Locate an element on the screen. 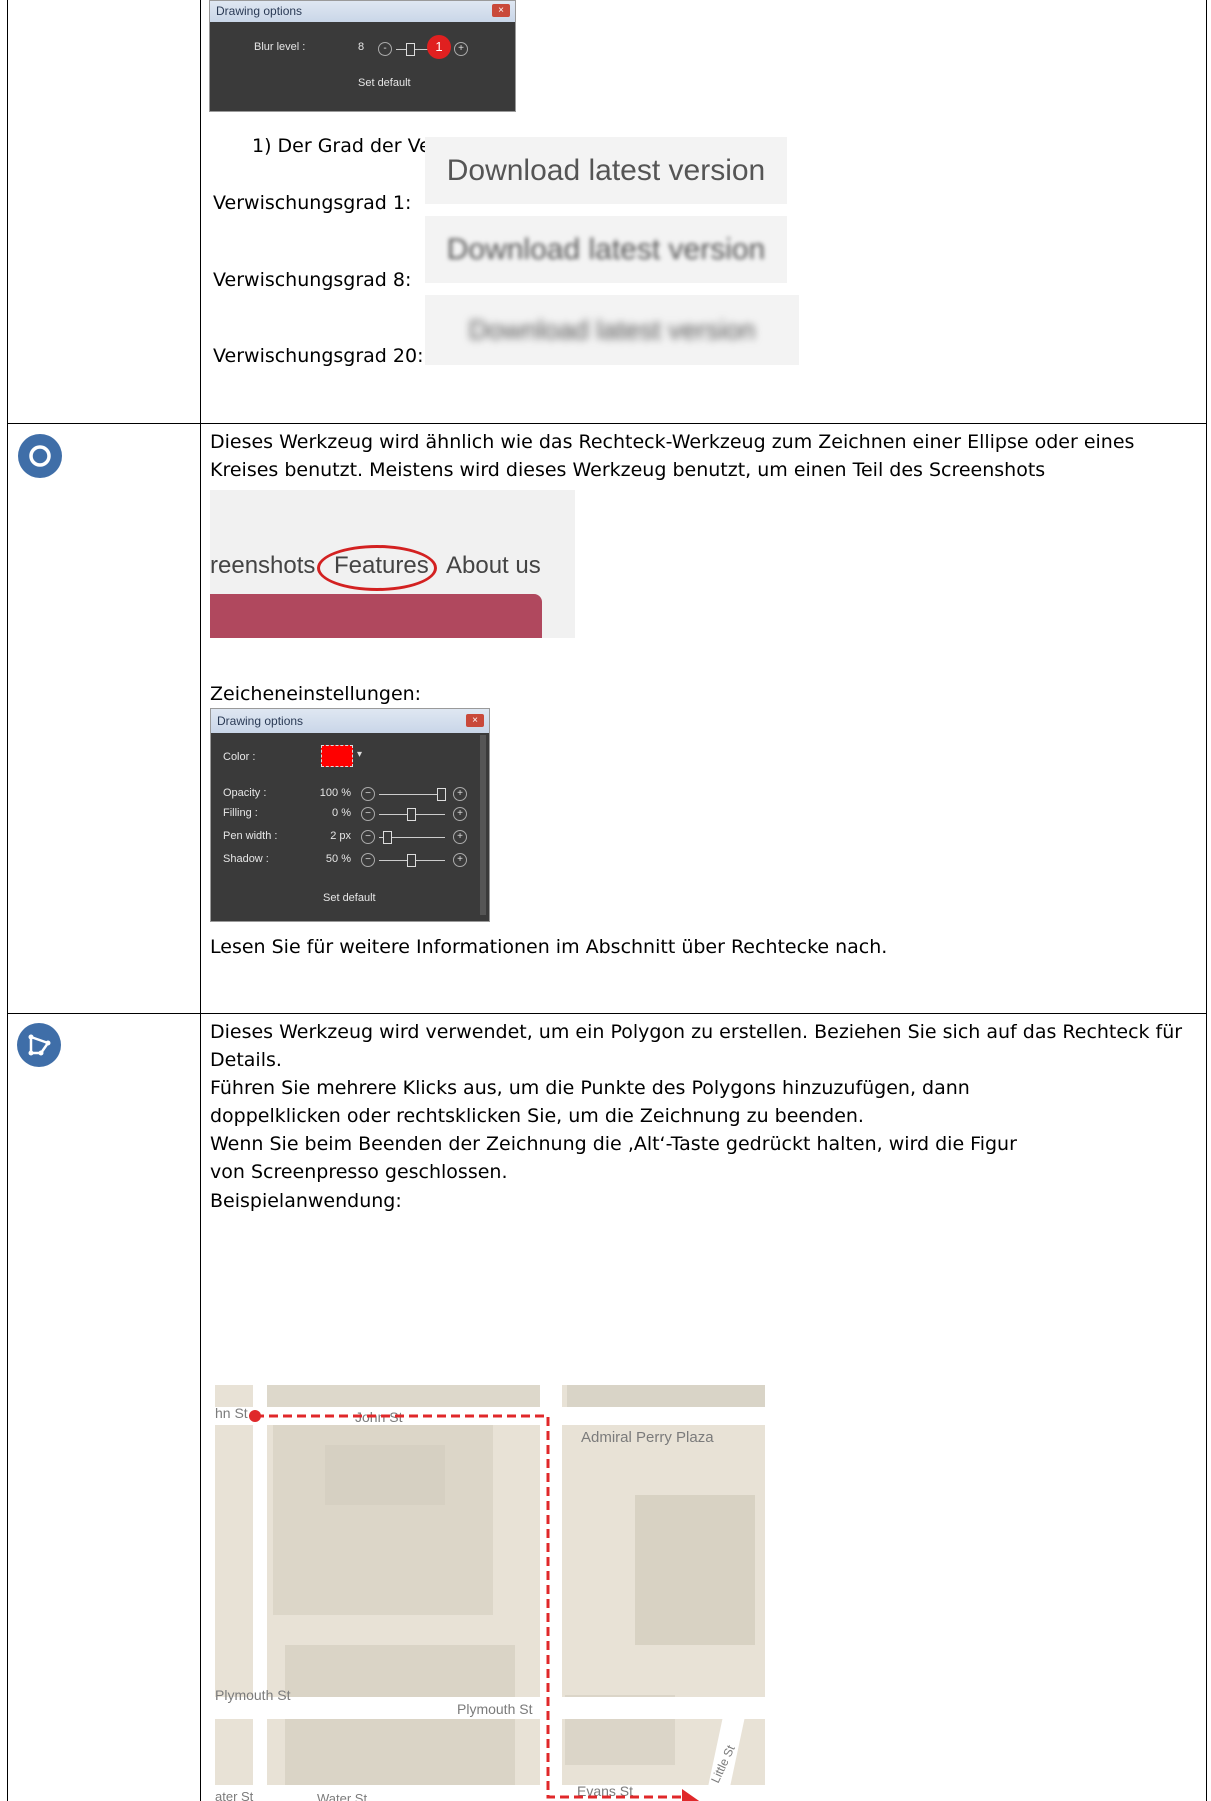 The width and height of the screenshot is (1211, 1801). table-border-left is located at coordinates (7, 900).